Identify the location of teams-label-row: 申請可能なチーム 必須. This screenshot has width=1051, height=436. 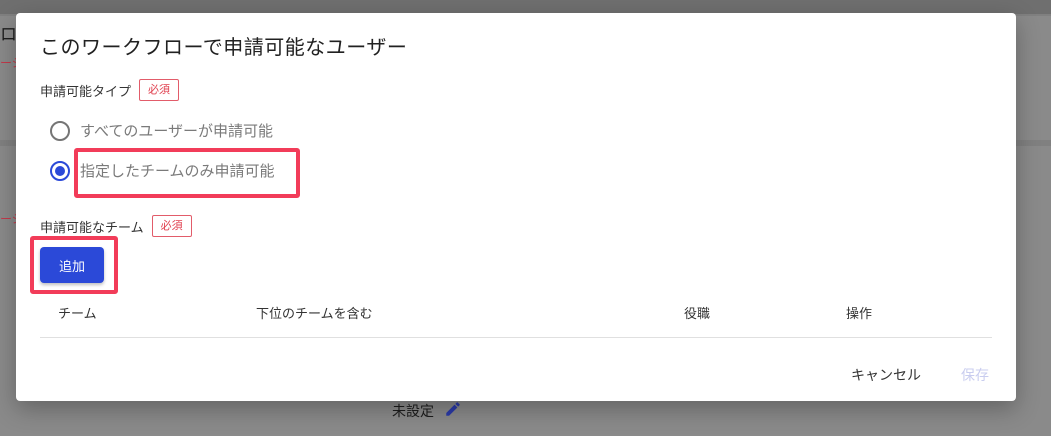
(116, 226).